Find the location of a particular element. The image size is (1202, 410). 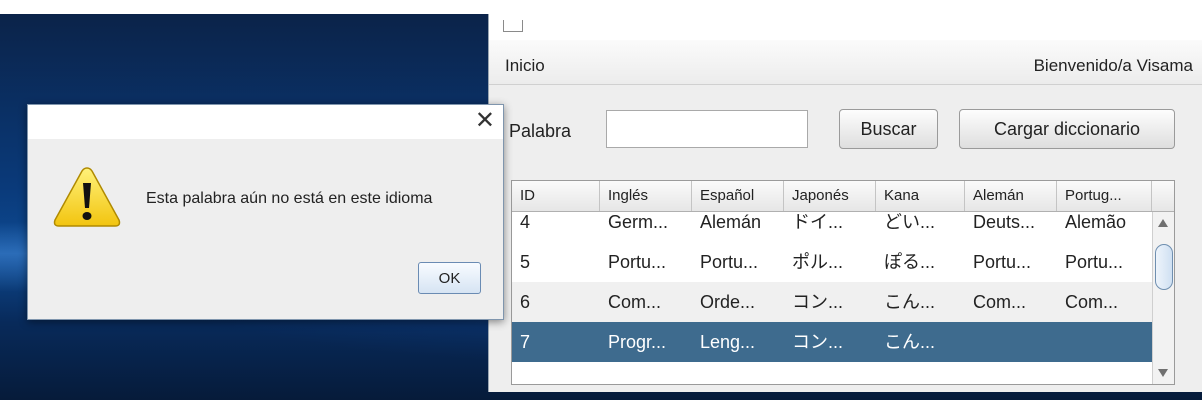

column-header-id: ID is located at coordinates (556, 196).